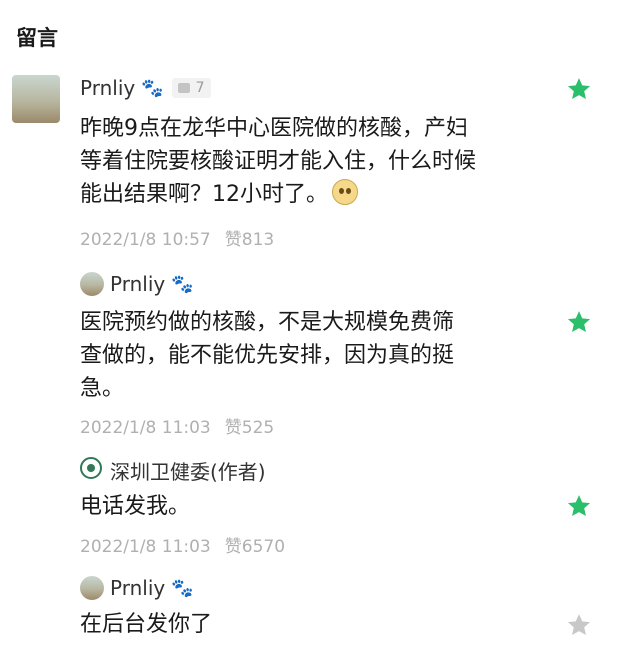 The width and height of the screenshot is (620, 649). I want to click on comment-text-line: 能出结果啊？12小时了。, so click(278, 194).